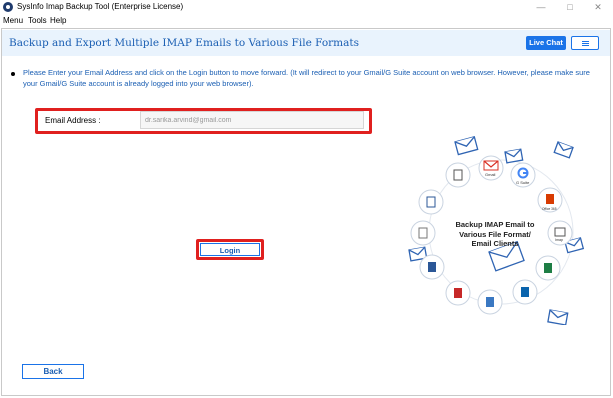 The image size is (613, 398). I want to click on menu-item-menu: Menu, so click(13, 20).